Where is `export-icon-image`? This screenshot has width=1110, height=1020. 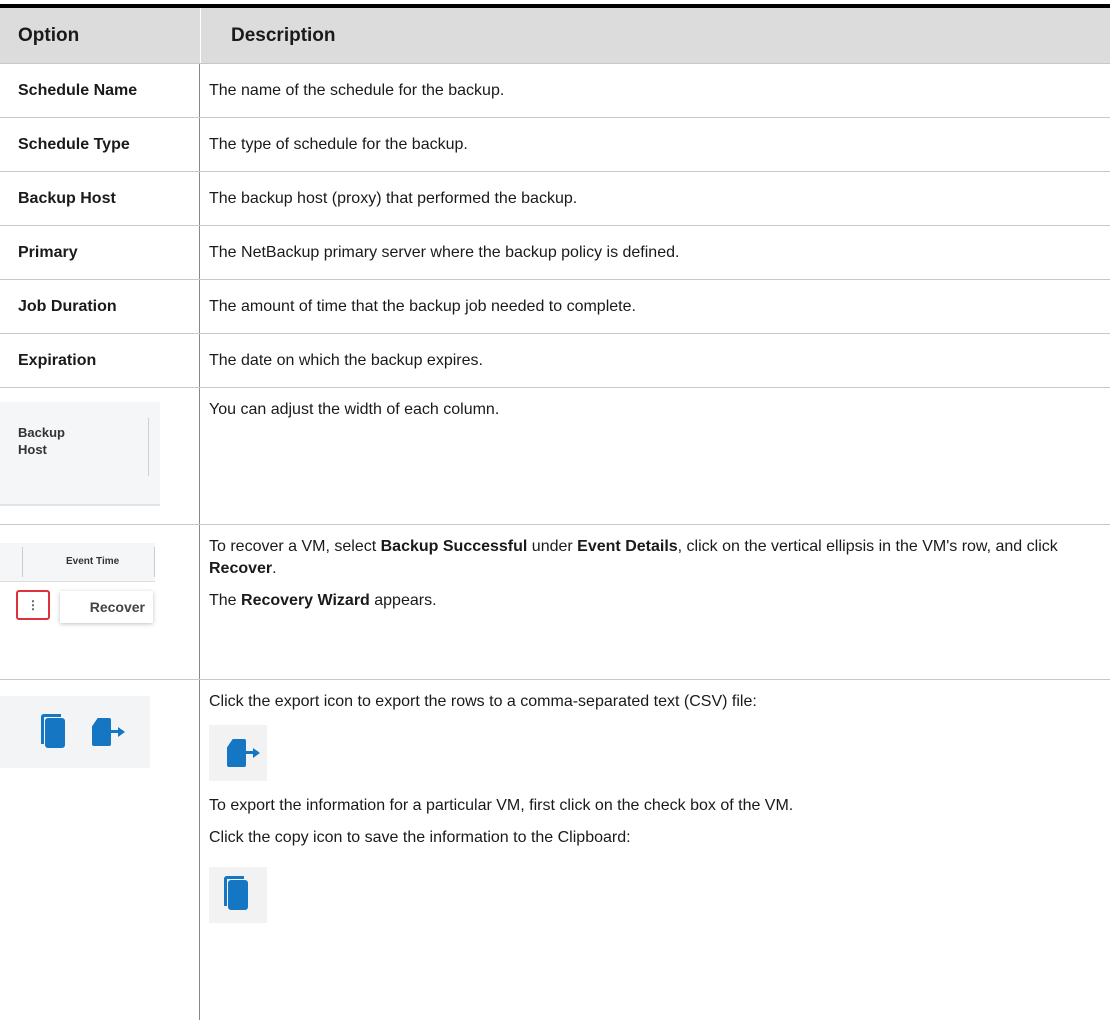 export-icon-image is located at coordinates (238, 753).